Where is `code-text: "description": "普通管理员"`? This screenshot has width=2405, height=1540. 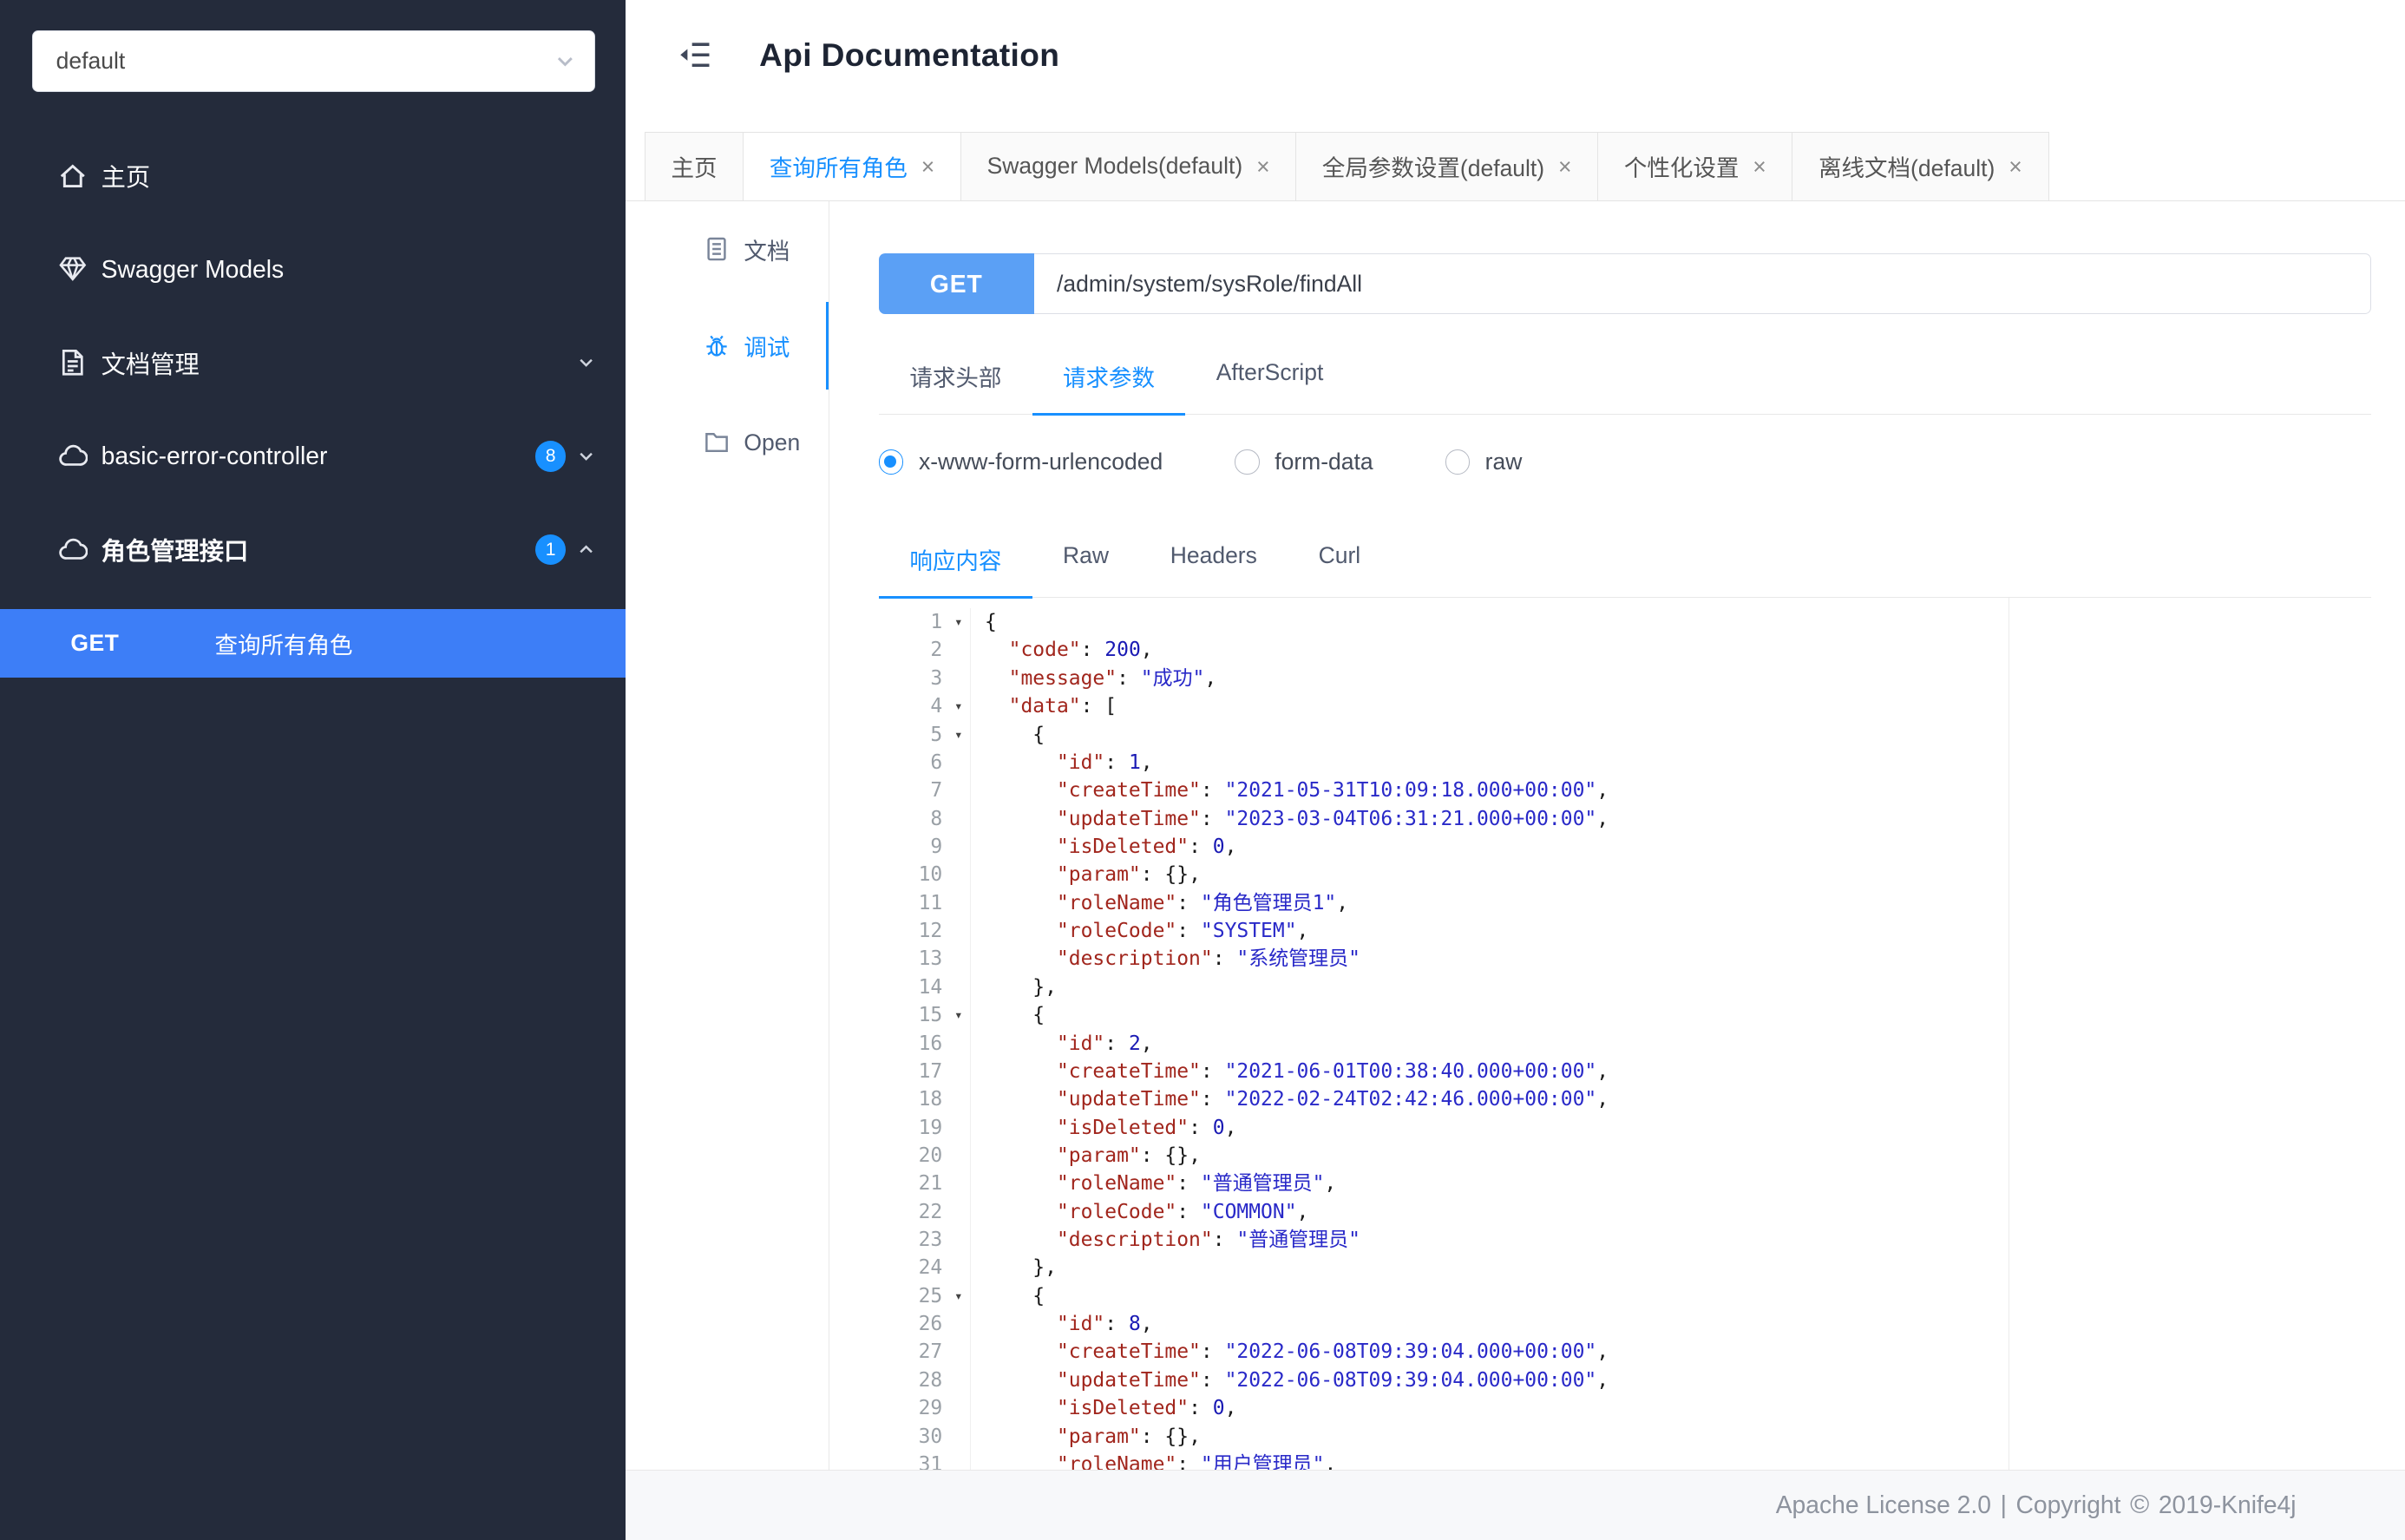
code-text: "description": "普通管理员" is located at coordinates (1208, 1240).